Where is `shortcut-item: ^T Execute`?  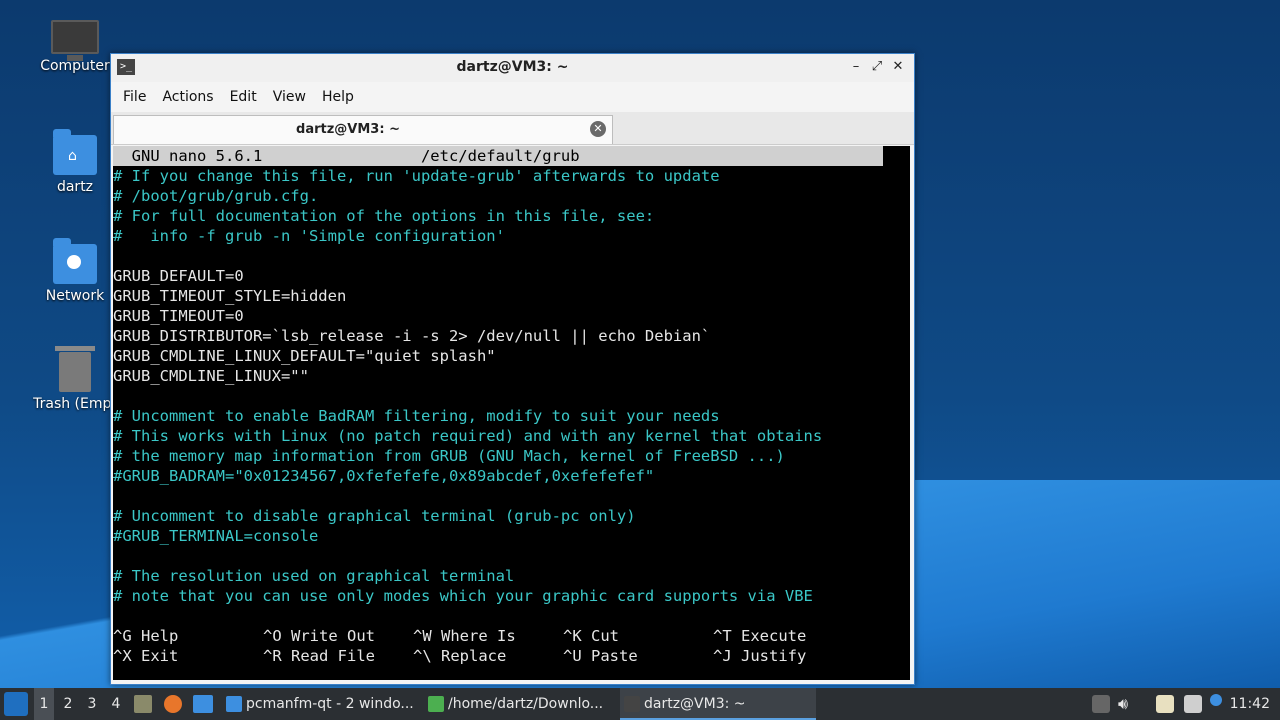
shortcut-item: ^T Execute is located at coordinates (759, 636).